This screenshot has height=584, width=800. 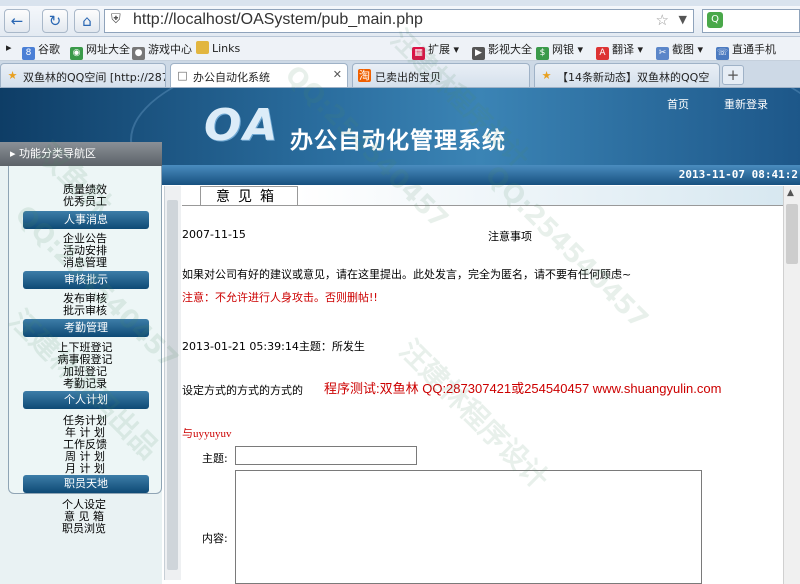 What do you see at coordinates (662, 20) in the screenshot?
I see `star-icon: ☆` at bounding box center [662, 20].